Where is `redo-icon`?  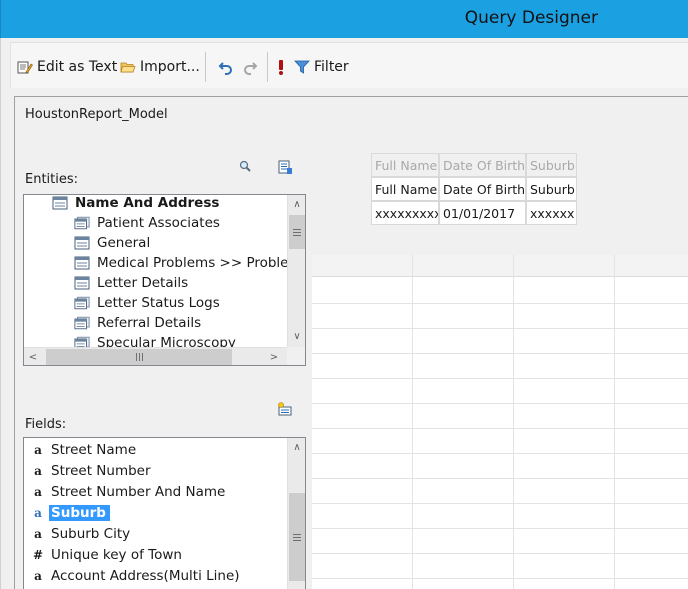
redo-icon is located at coordinates (250, 67).